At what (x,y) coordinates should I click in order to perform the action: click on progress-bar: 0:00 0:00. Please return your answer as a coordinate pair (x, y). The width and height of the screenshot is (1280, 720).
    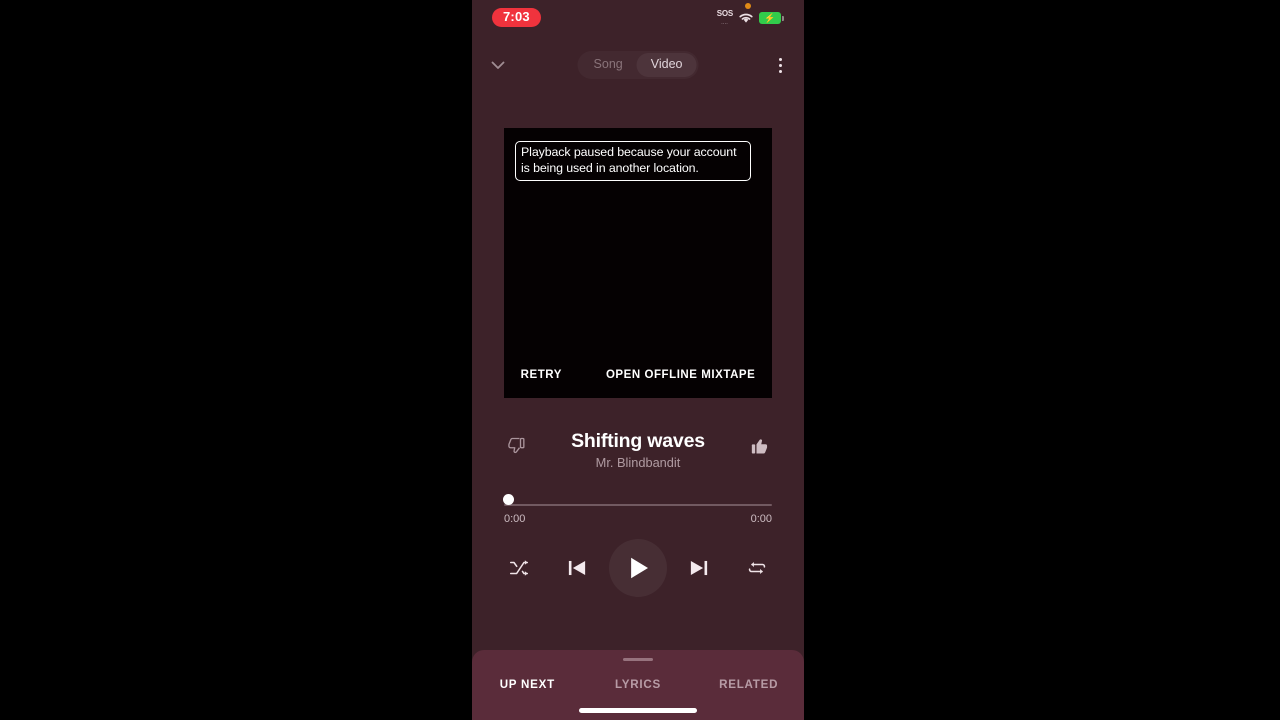
    Looking at the image, I should click on (637, 513).